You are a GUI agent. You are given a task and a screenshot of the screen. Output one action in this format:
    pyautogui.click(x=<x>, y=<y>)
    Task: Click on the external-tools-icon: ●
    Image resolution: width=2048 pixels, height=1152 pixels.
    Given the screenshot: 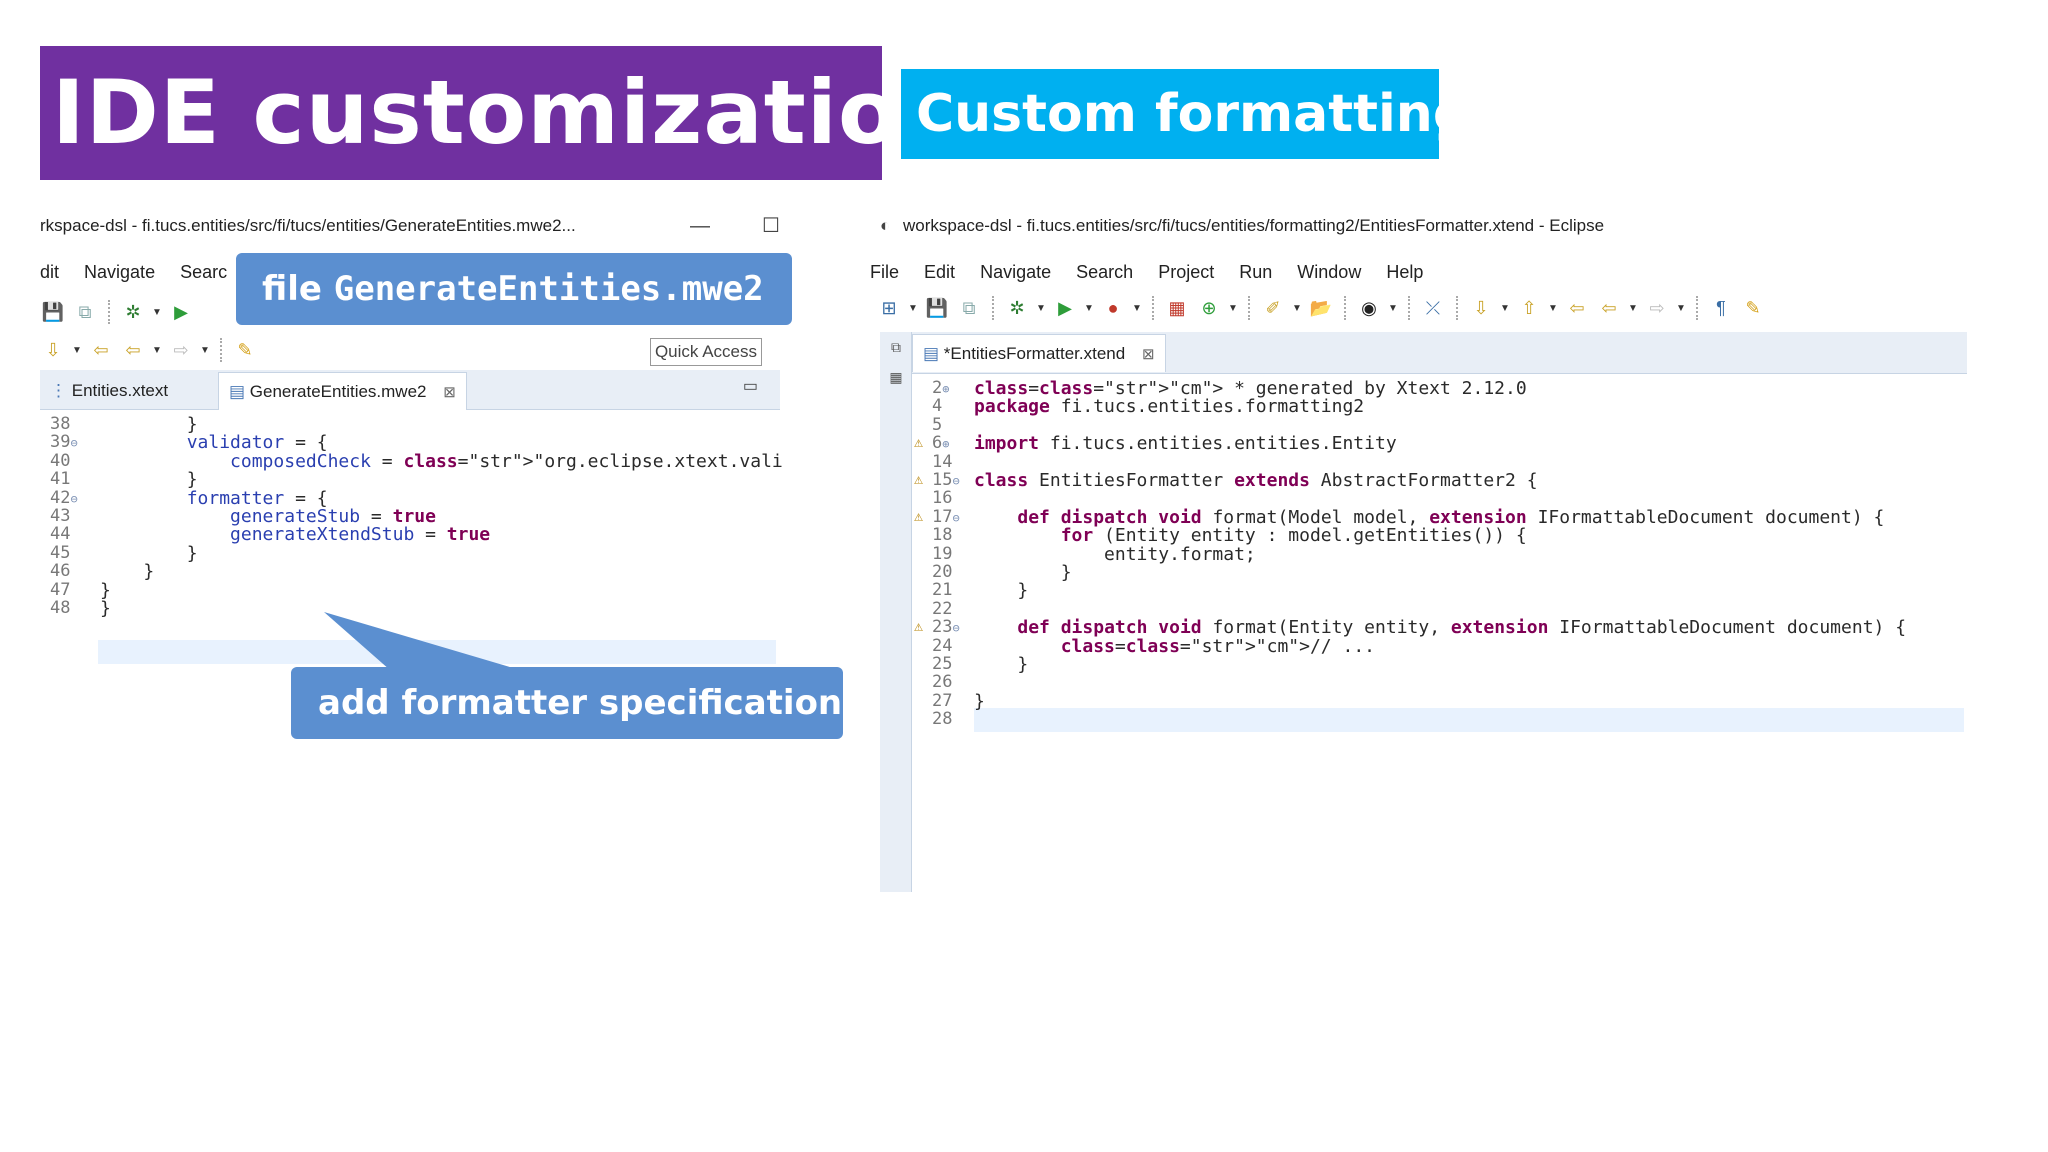 What is the action you would take?
    pyautogui.click(x=1113, y=308)
    